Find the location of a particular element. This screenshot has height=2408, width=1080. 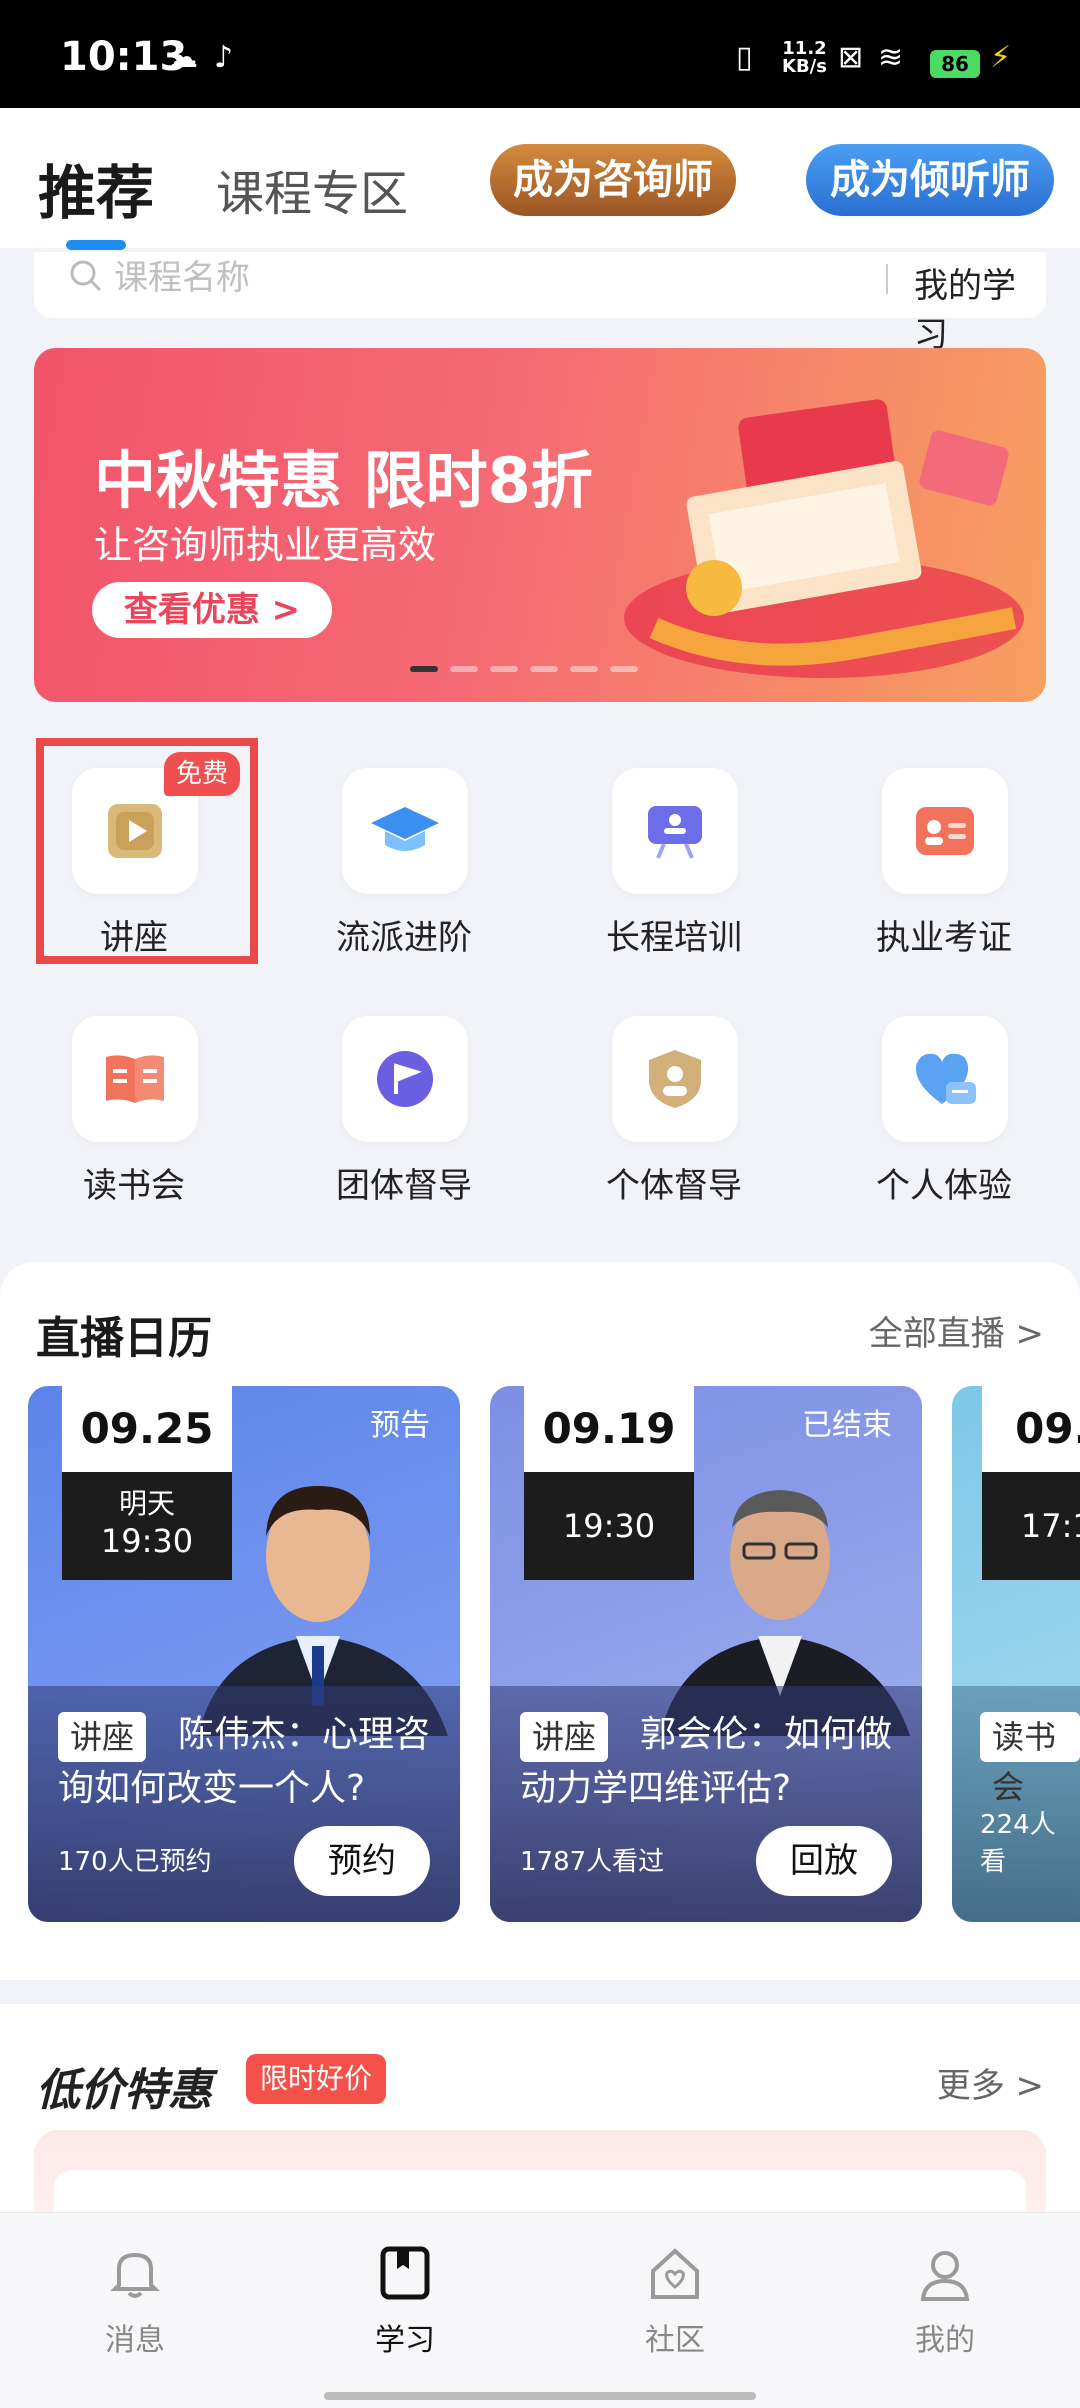

free-badge: 免费 is located at coordinates (202, 774).